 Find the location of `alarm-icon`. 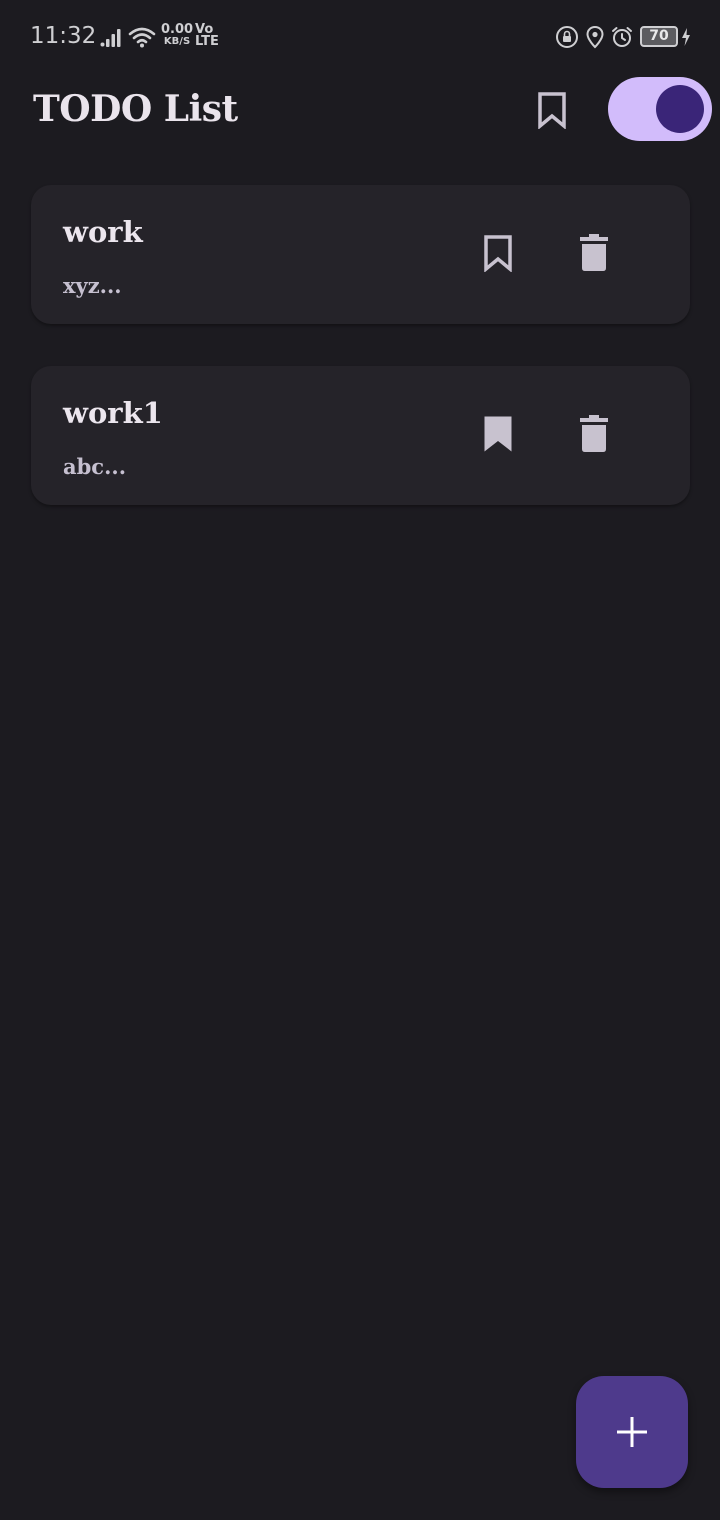

alarm-icon is located at coordinates (622, 37).